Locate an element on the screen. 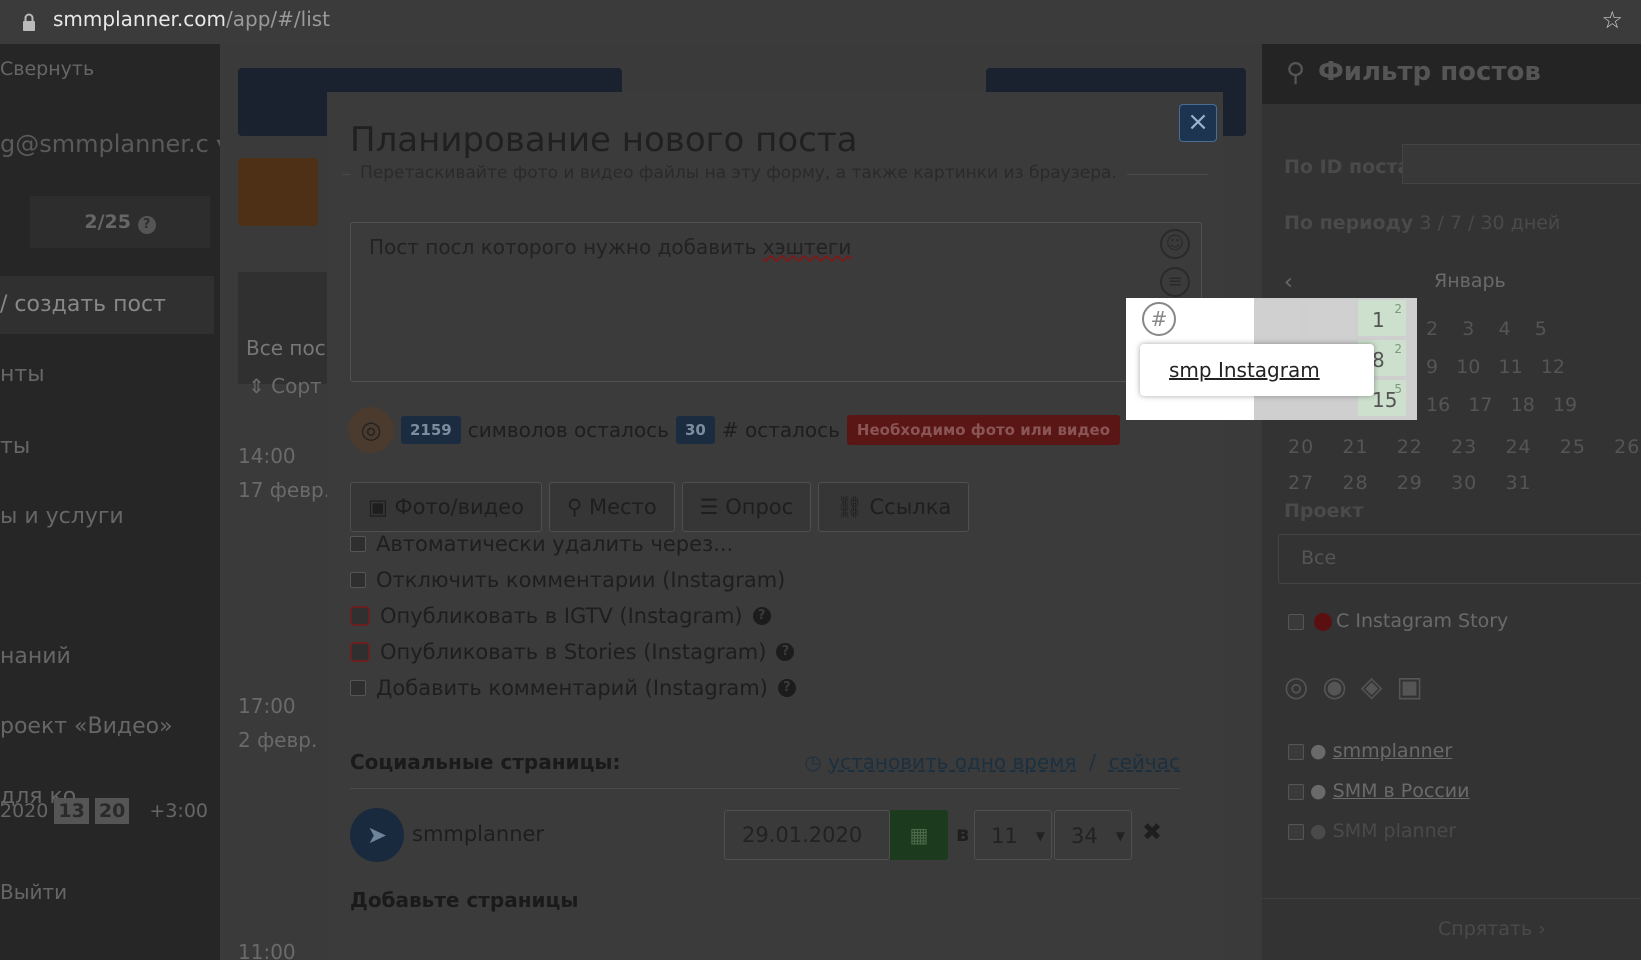 The width and height of the screenshot is (1641, 960). template-icon: ≡ is located at coordinates (1175, 282).